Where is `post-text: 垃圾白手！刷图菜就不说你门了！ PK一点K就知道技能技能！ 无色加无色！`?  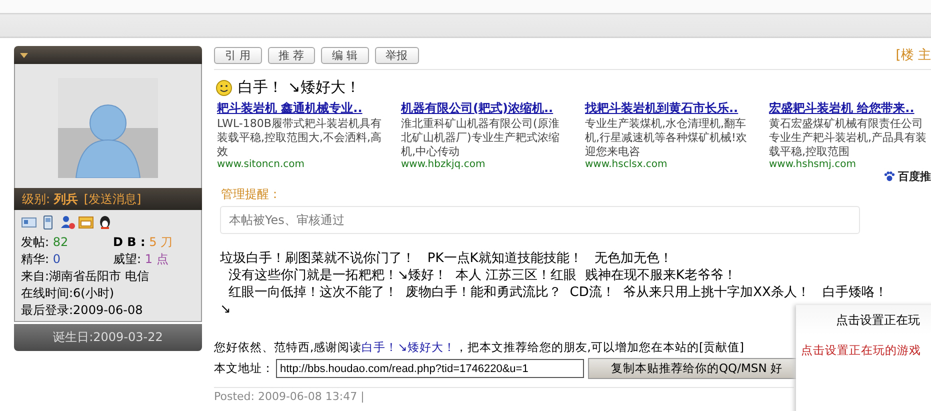 post-text: 垃圾白手！刷图菜就不说你门了！ PK一点K就知道技能技能！ 无色加无色！ is located at coordinates (446, 258).